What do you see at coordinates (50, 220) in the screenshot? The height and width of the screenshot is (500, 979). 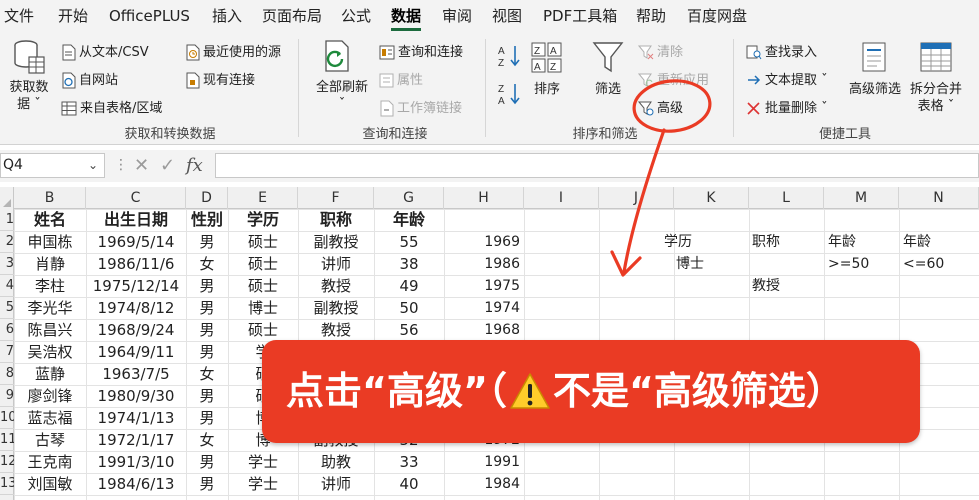 I see `header-cell-name: 姓名` at bounding box center [50, 220].